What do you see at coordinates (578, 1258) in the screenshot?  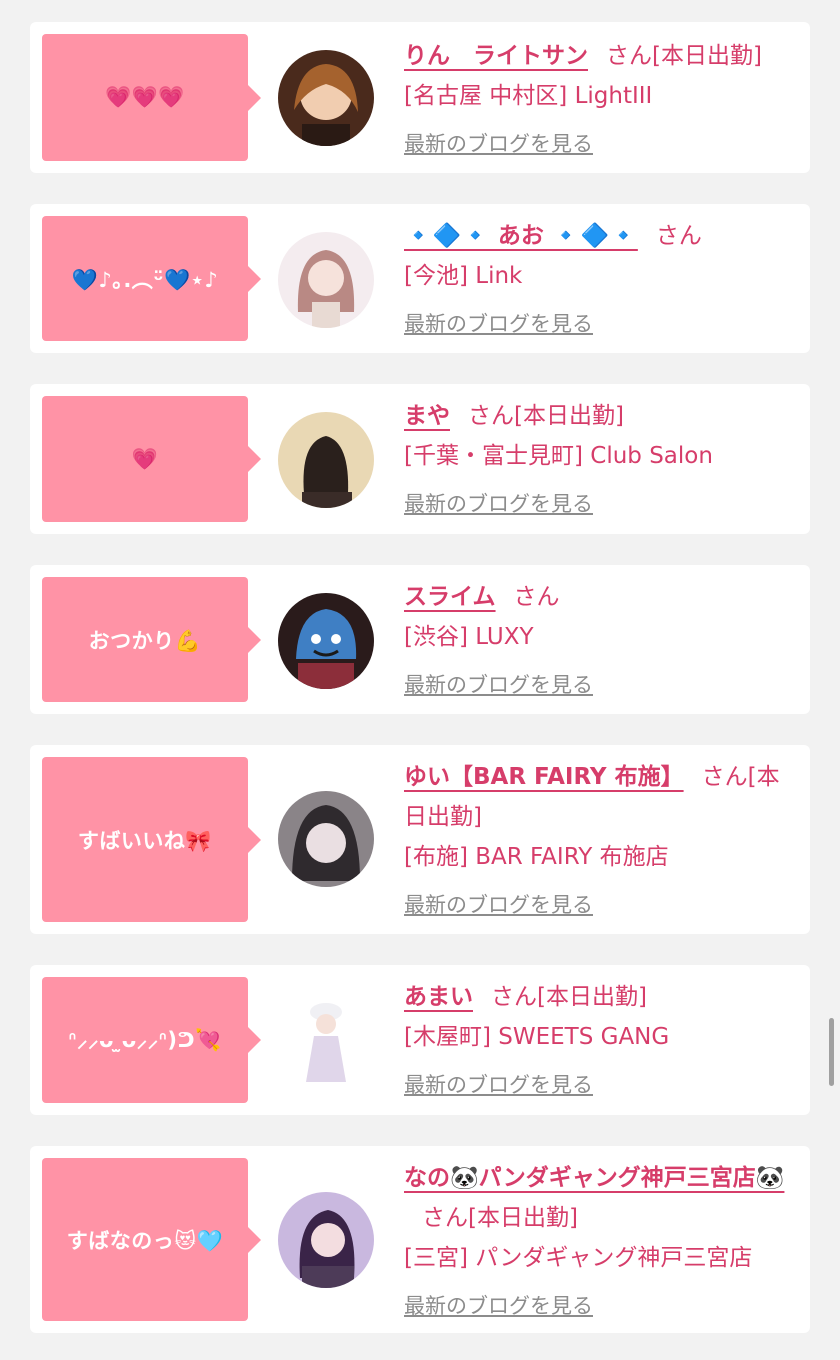 I see `shop-label: [三宮] パンダギャング神戸三宮店` at bounding box center [578, 1258].